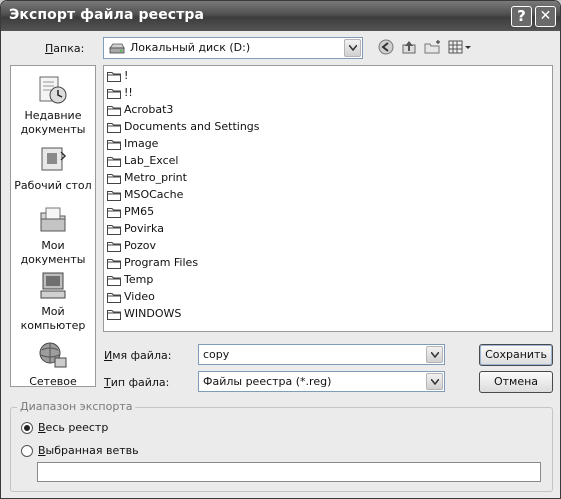 The height and width of the screenshot is (499, 561). Describe the element at coordinates (386, 47) in the screenshot. I see `back-icon` at that location.